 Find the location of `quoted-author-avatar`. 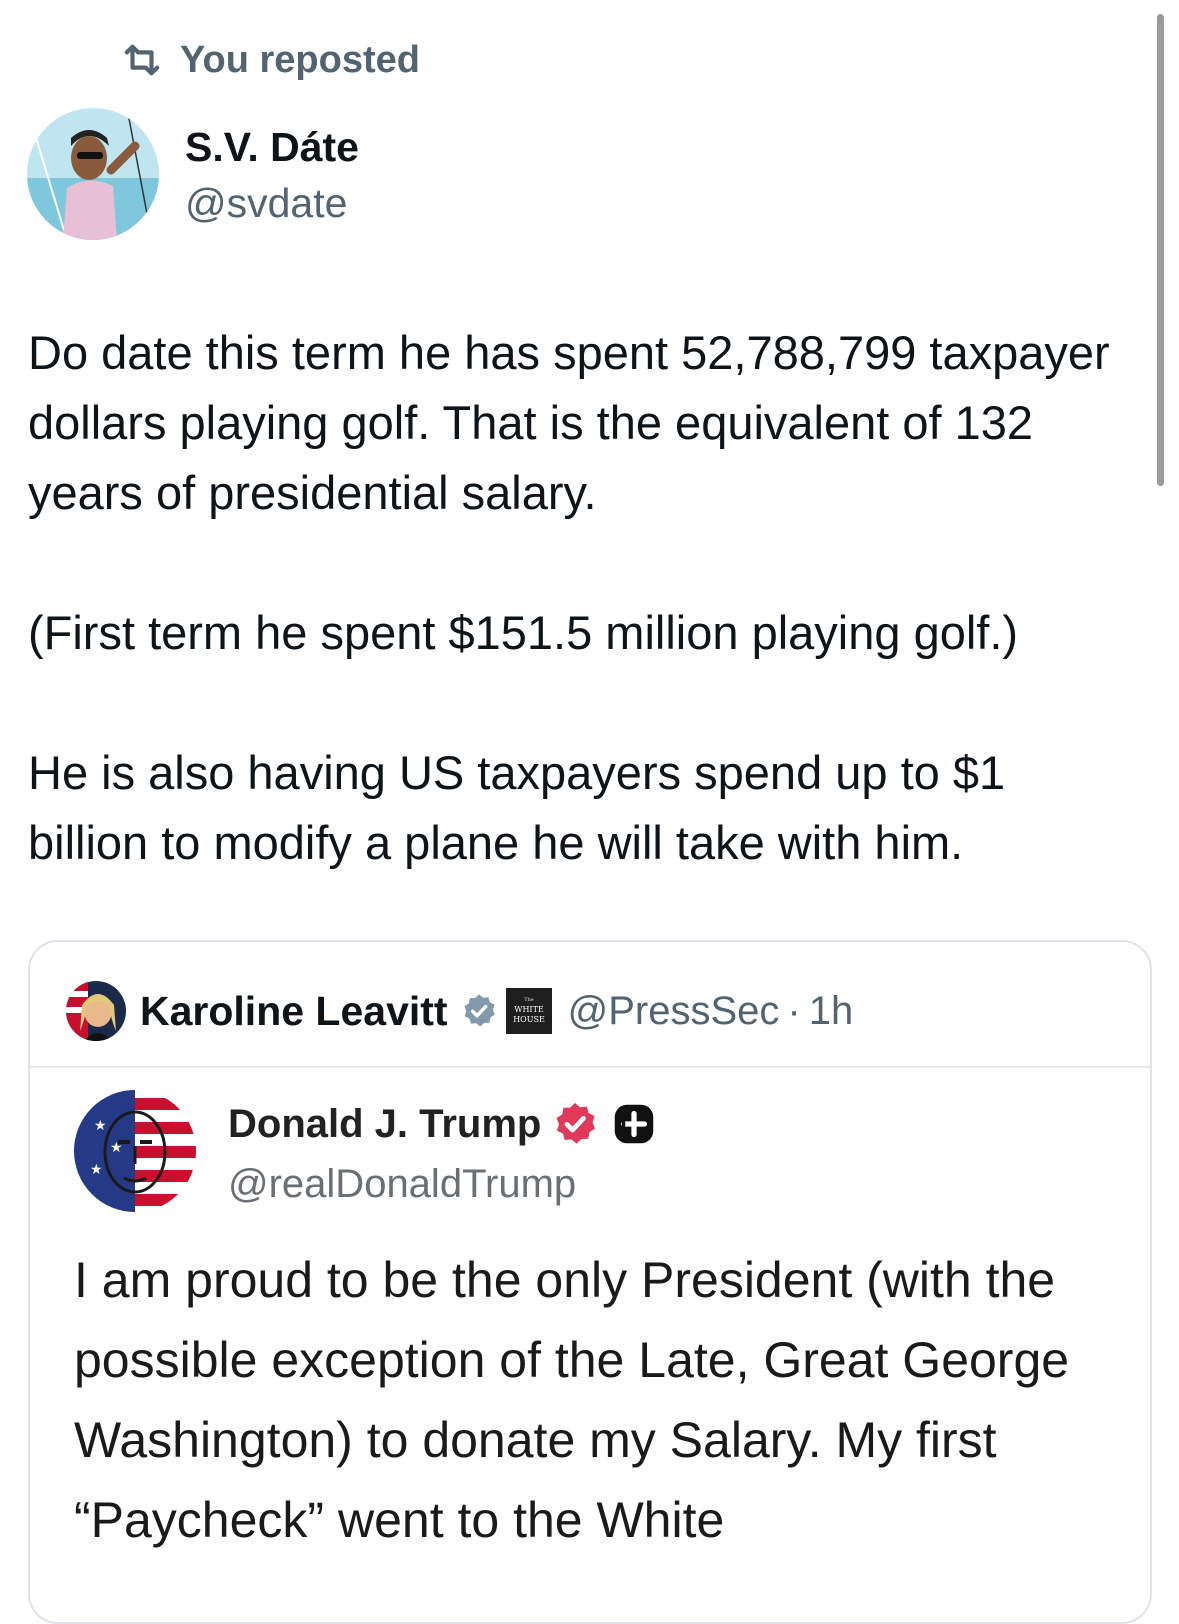

quoted-author-avatar is located at coordinates (96, 1011).